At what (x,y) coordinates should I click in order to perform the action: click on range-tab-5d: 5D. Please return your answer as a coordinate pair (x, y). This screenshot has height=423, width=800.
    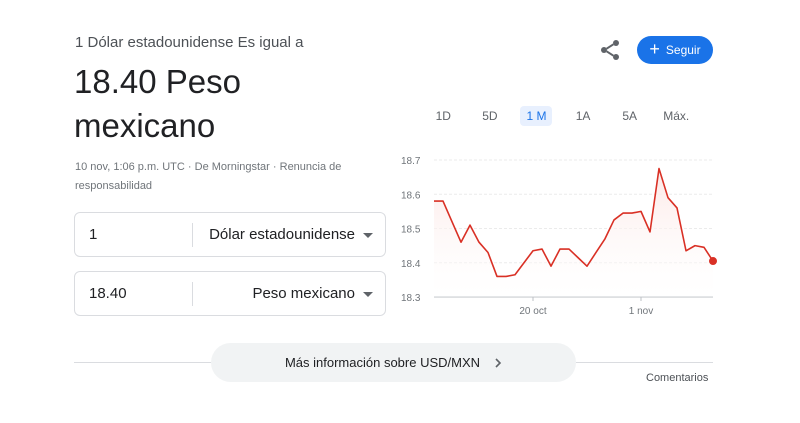
    Looking at the image, I should click on (490, 116).